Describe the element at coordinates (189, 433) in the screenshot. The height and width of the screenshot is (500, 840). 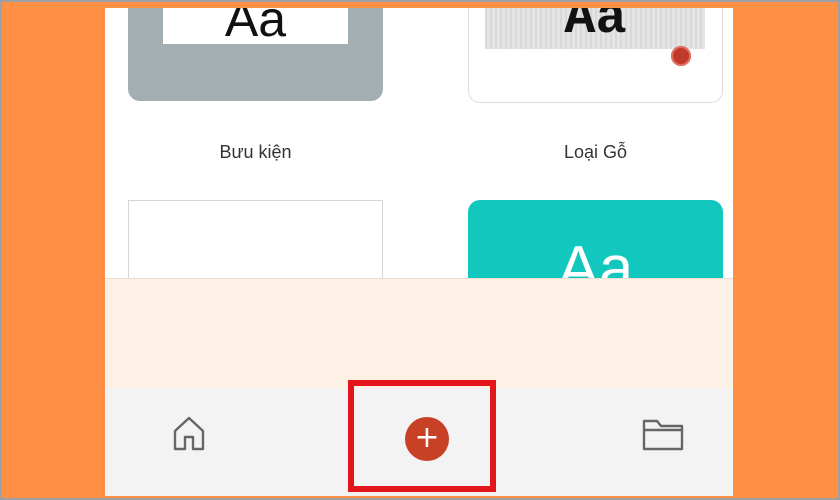
I see `home-icon` at that location.